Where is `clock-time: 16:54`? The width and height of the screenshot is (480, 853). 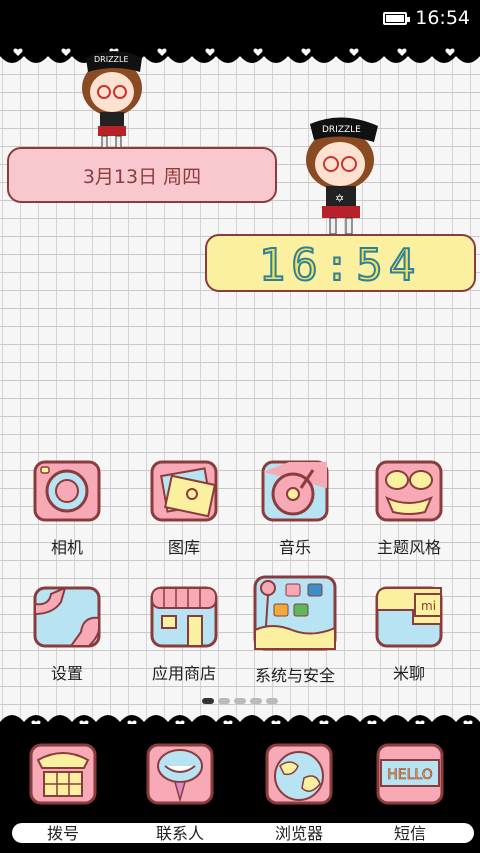
clock-time: 16:54 is located at coordinates (340, 265).